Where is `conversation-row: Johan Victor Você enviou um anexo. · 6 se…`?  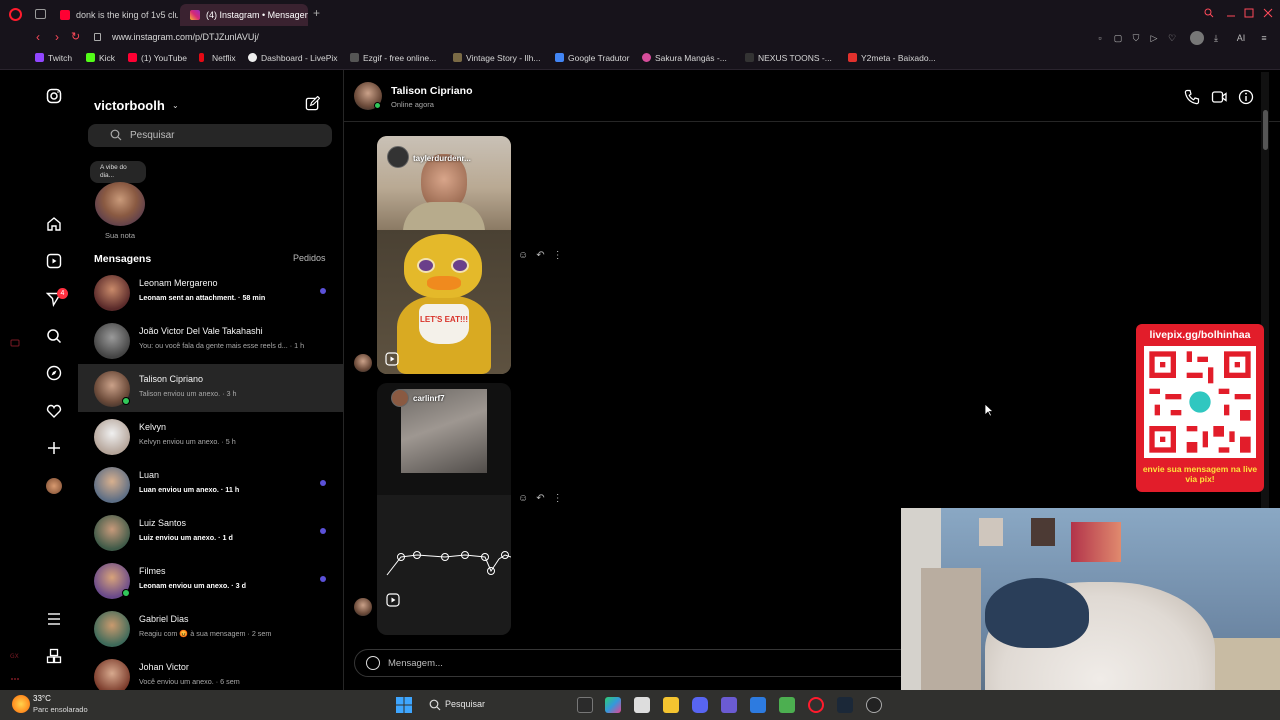
conversation-row: Johan Victor Você enviou um anexo. · 6 se… is located at coordinates (210, 671).